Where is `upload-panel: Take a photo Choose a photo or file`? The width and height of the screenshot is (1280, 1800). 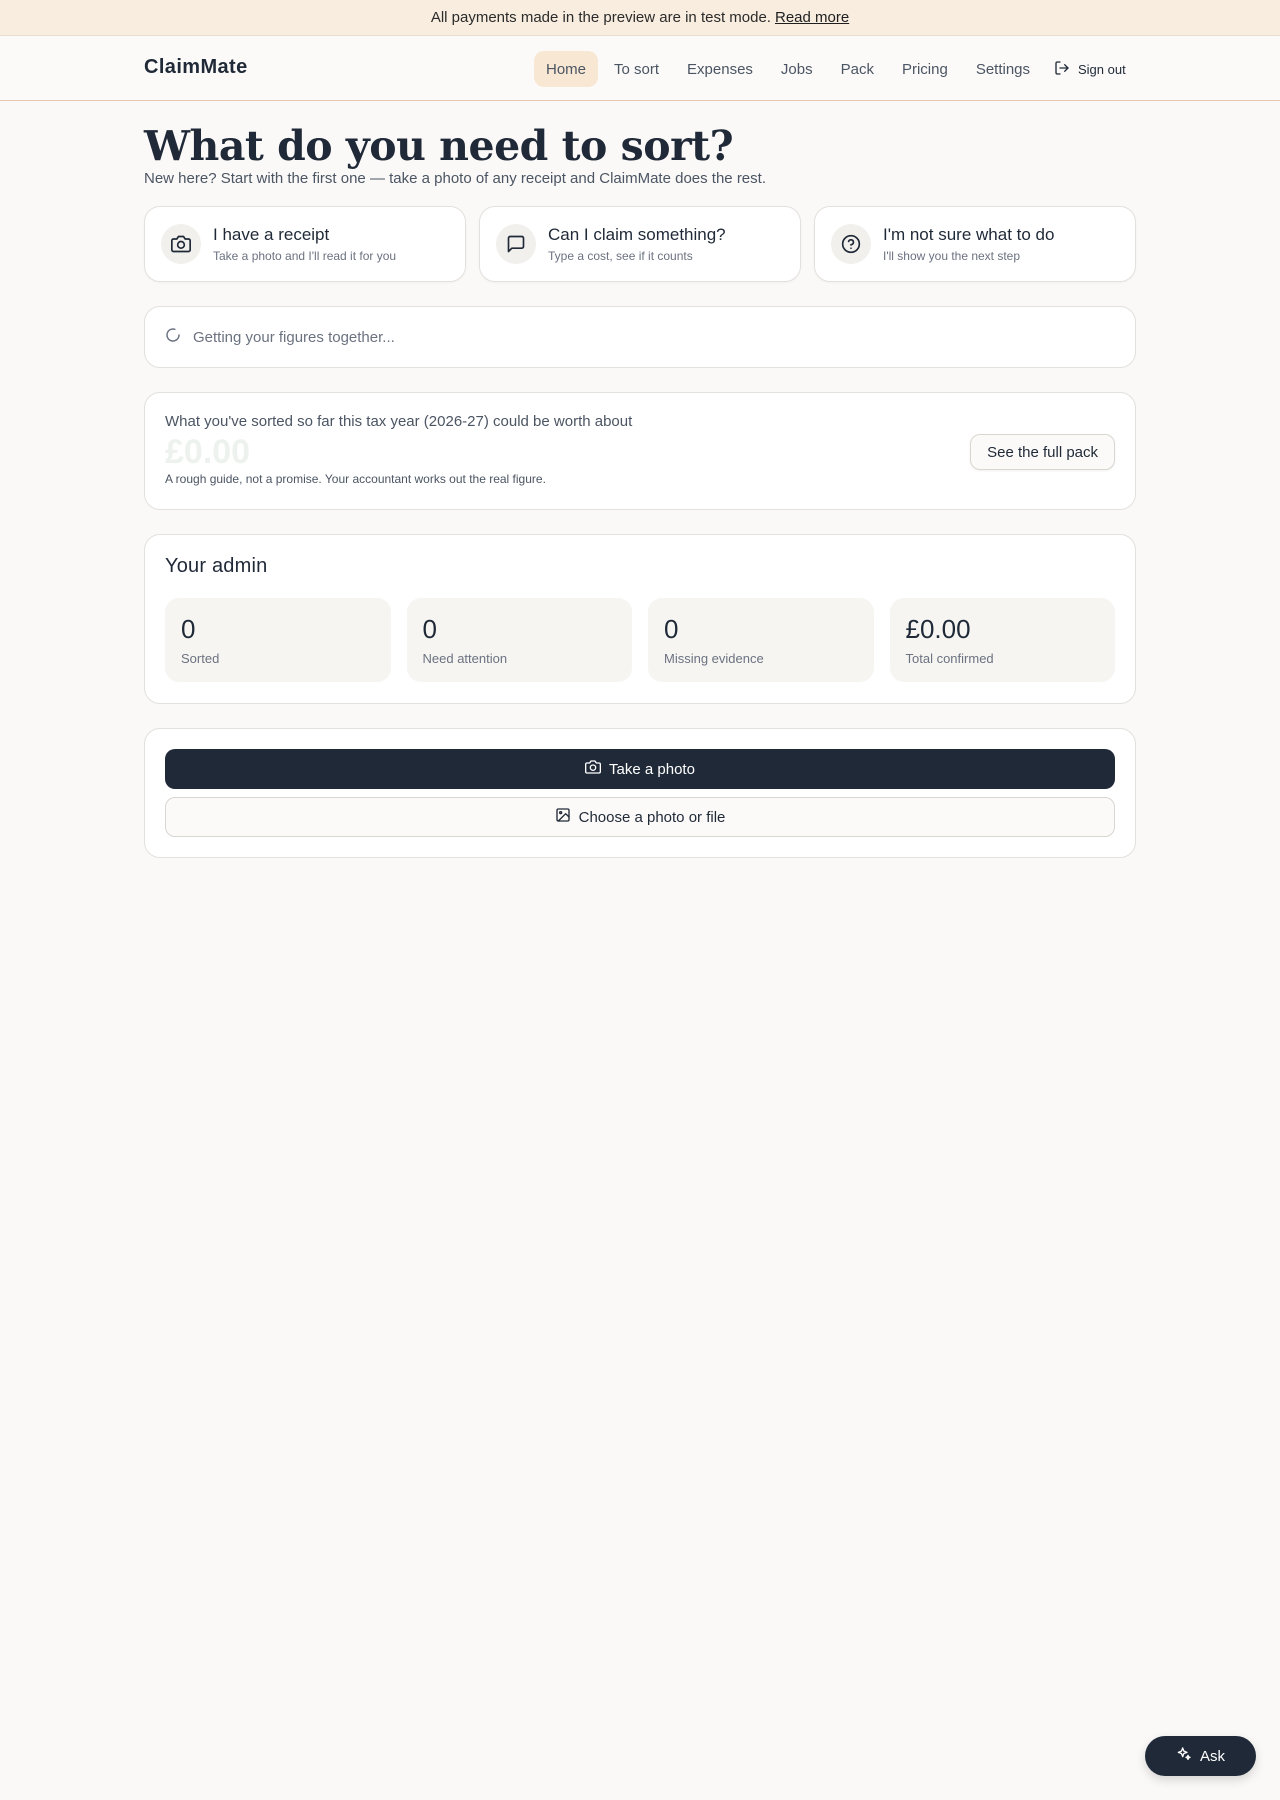 upload-panel: Take a photo Choose a photo or file is located at coordinates (640, 793).